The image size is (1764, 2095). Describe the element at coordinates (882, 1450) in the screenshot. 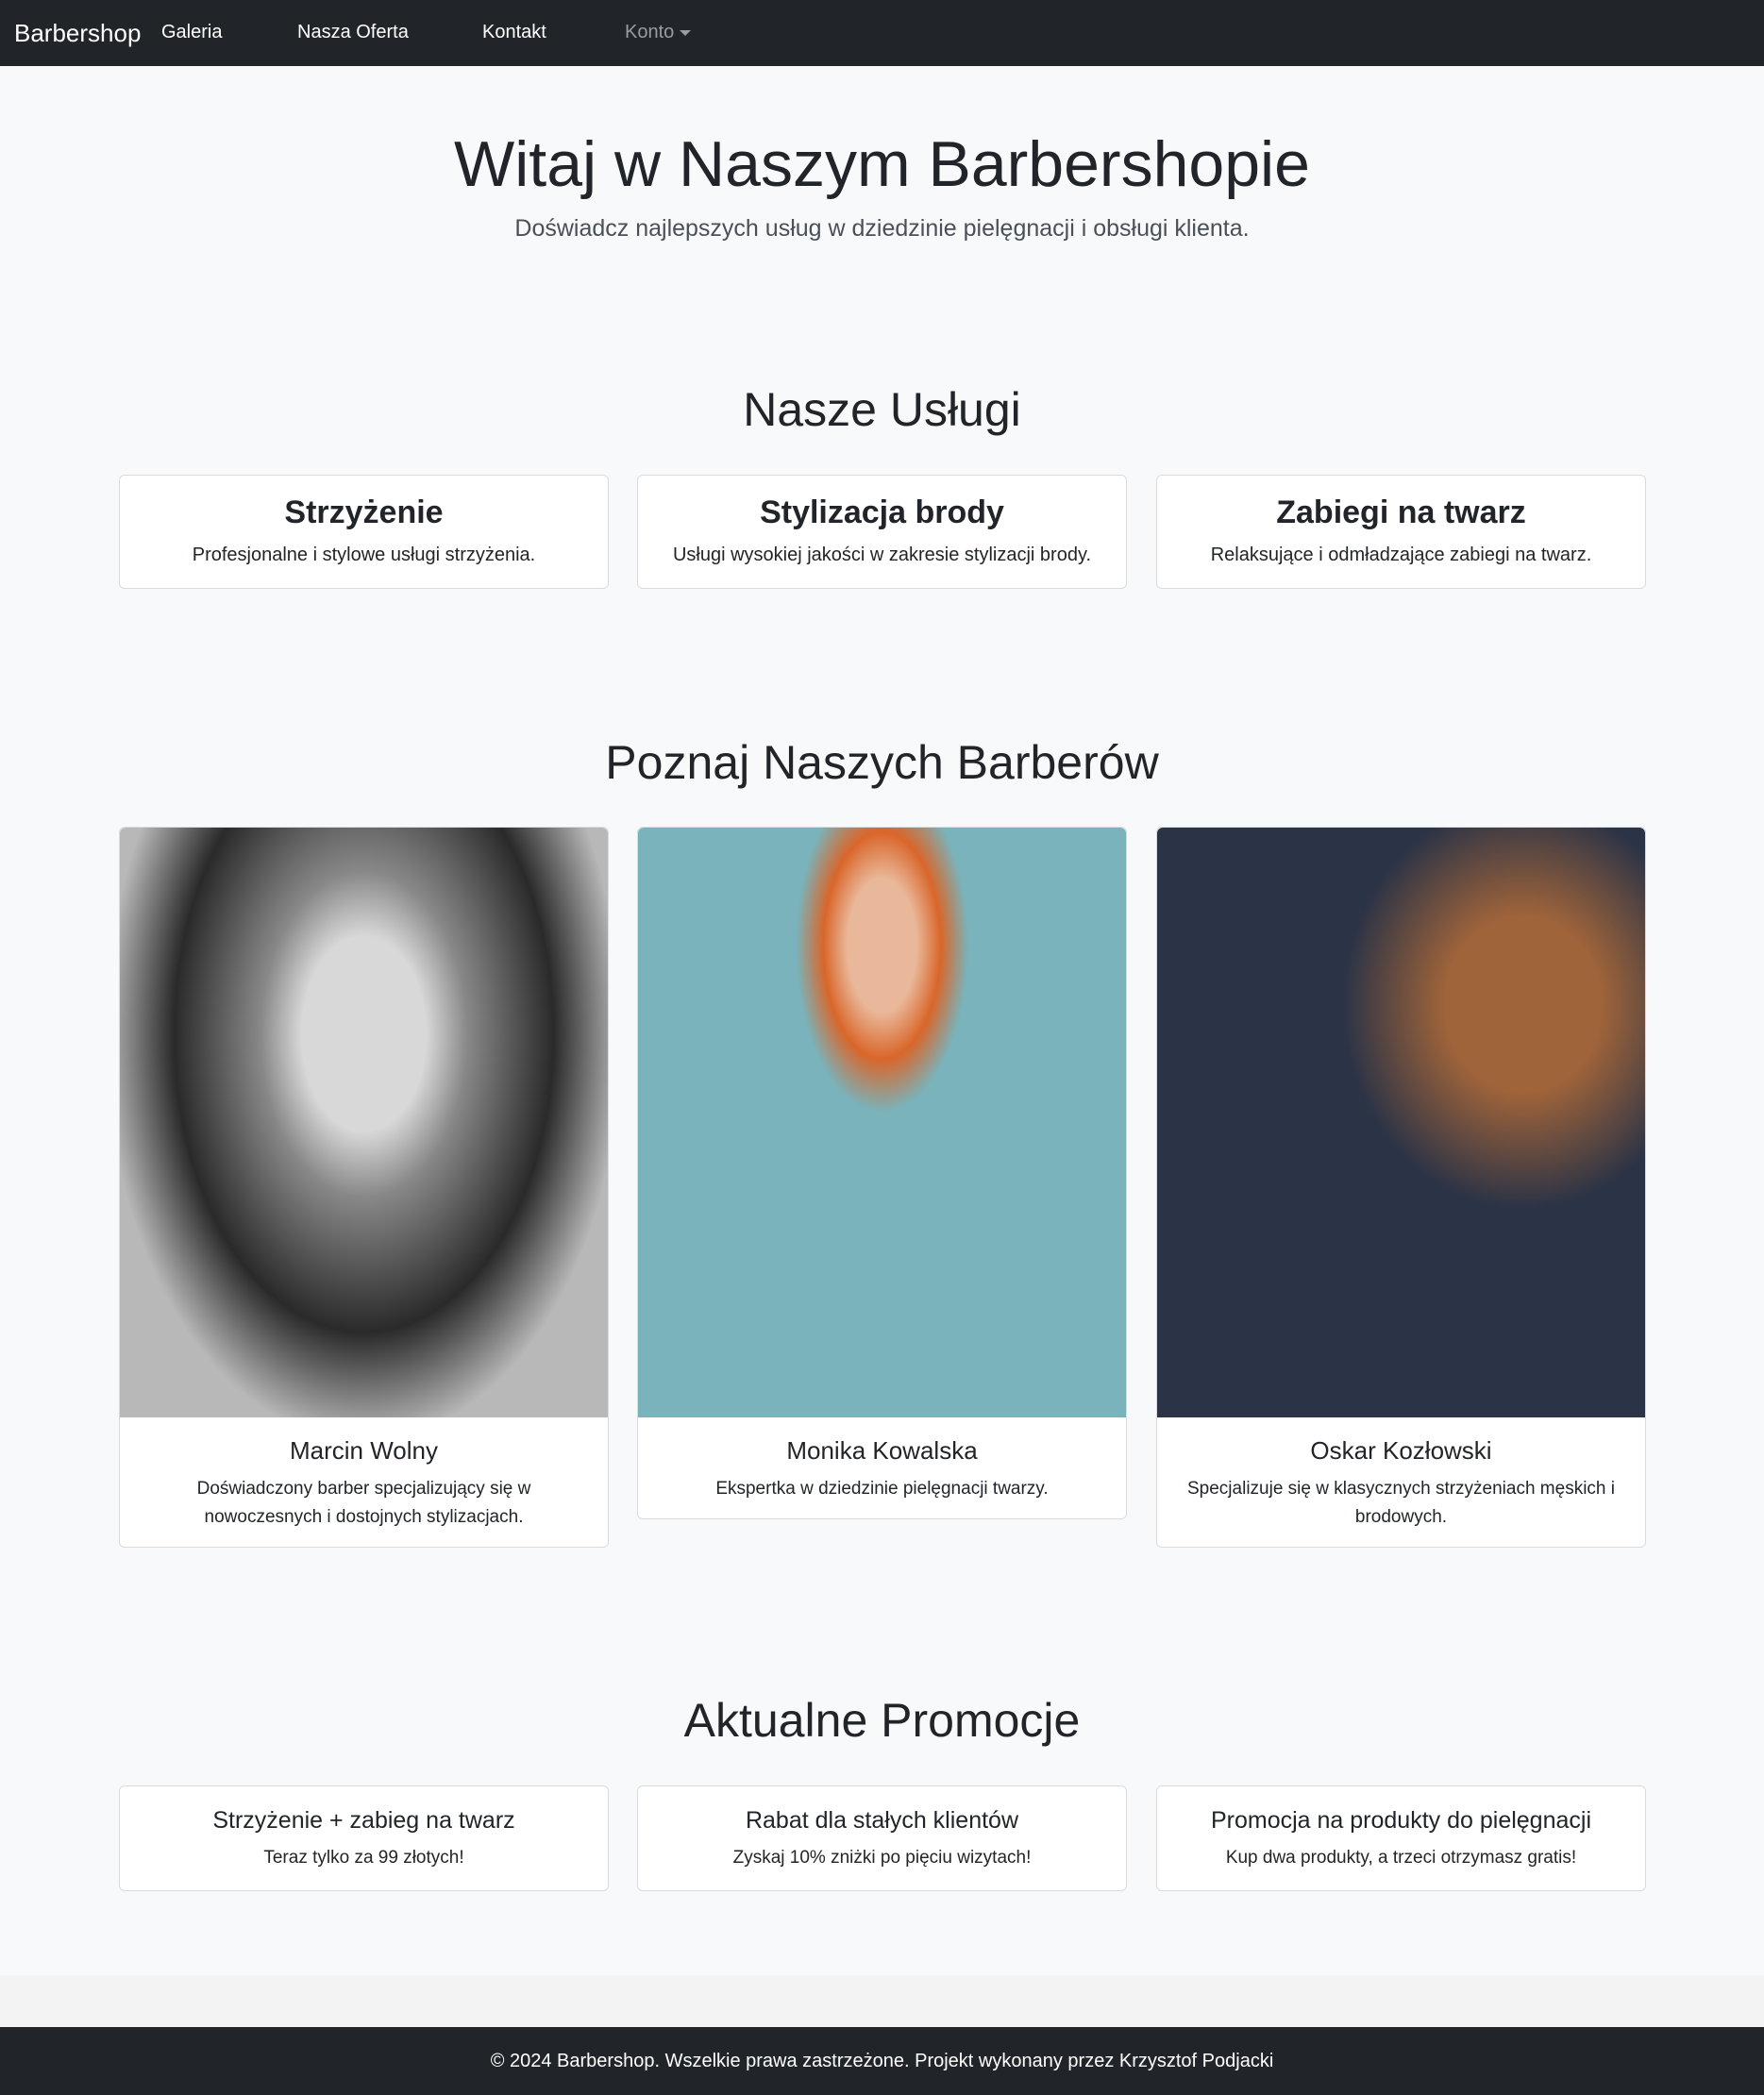

I see `barber-name: Monika Kowalska` at that location.